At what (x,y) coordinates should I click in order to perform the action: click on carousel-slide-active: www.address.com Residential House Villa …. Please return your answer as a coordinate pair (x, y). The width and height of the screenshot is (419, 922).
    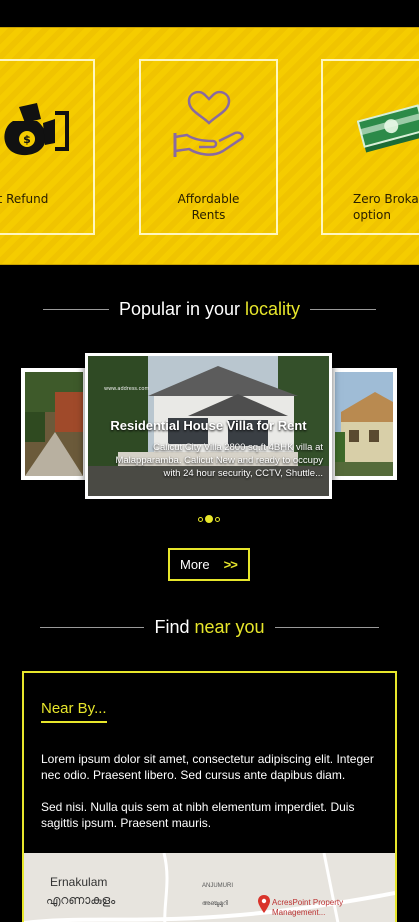
    Looking at the image, I should click on (208, 426).